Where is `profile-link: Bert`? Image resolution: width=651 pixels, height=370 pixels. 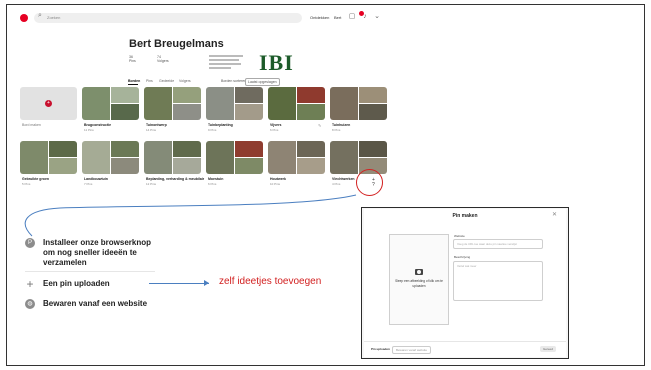
profile-link: Bert is located at coordinates (337, 17).